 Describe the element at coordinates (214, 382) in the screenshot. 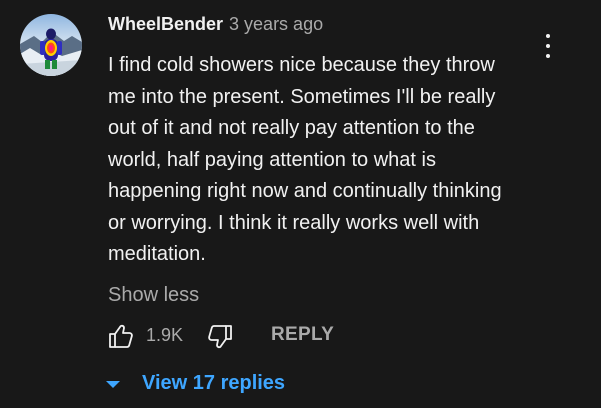

I see `view-replies-label: View 17 replies` at that location.